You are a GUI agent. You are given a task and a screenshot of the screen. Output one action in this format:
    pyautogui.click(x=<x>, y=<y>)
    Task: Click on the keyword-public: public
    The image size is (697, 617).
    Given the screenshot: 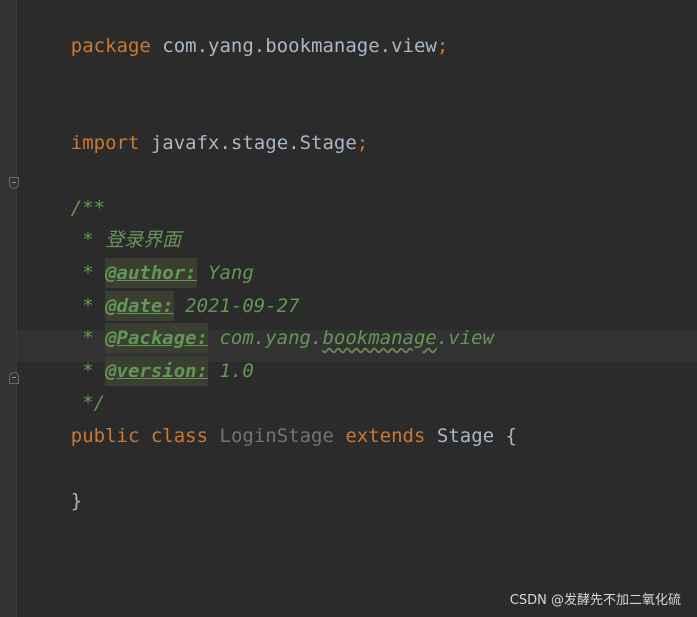 What is the action you would take?
    pyautogui.click(x=105, y=436)
    